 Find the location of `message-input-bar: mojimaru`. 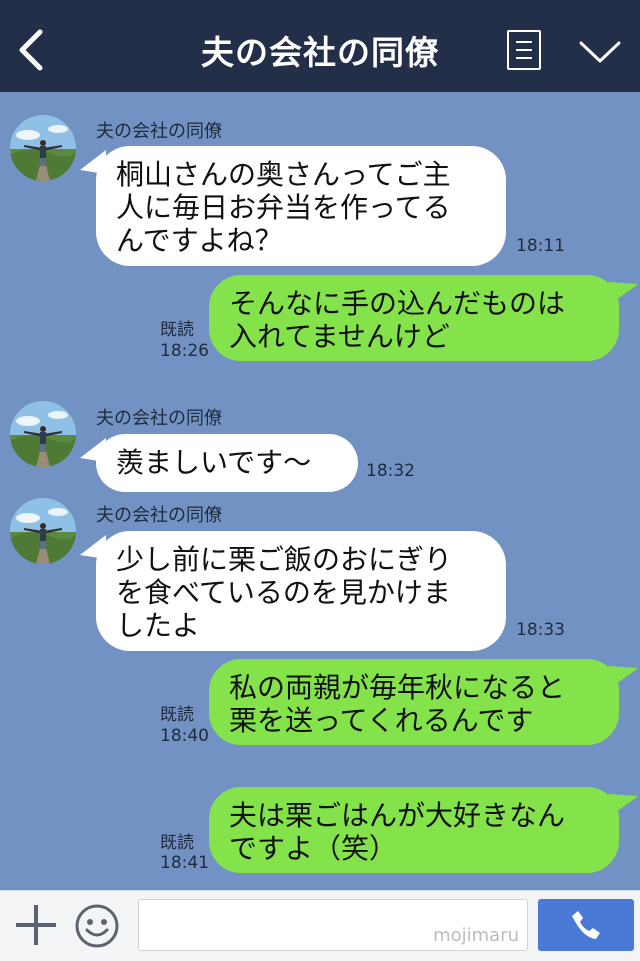

message-input-bar: mojimaru is located at coordinates (320, 925).